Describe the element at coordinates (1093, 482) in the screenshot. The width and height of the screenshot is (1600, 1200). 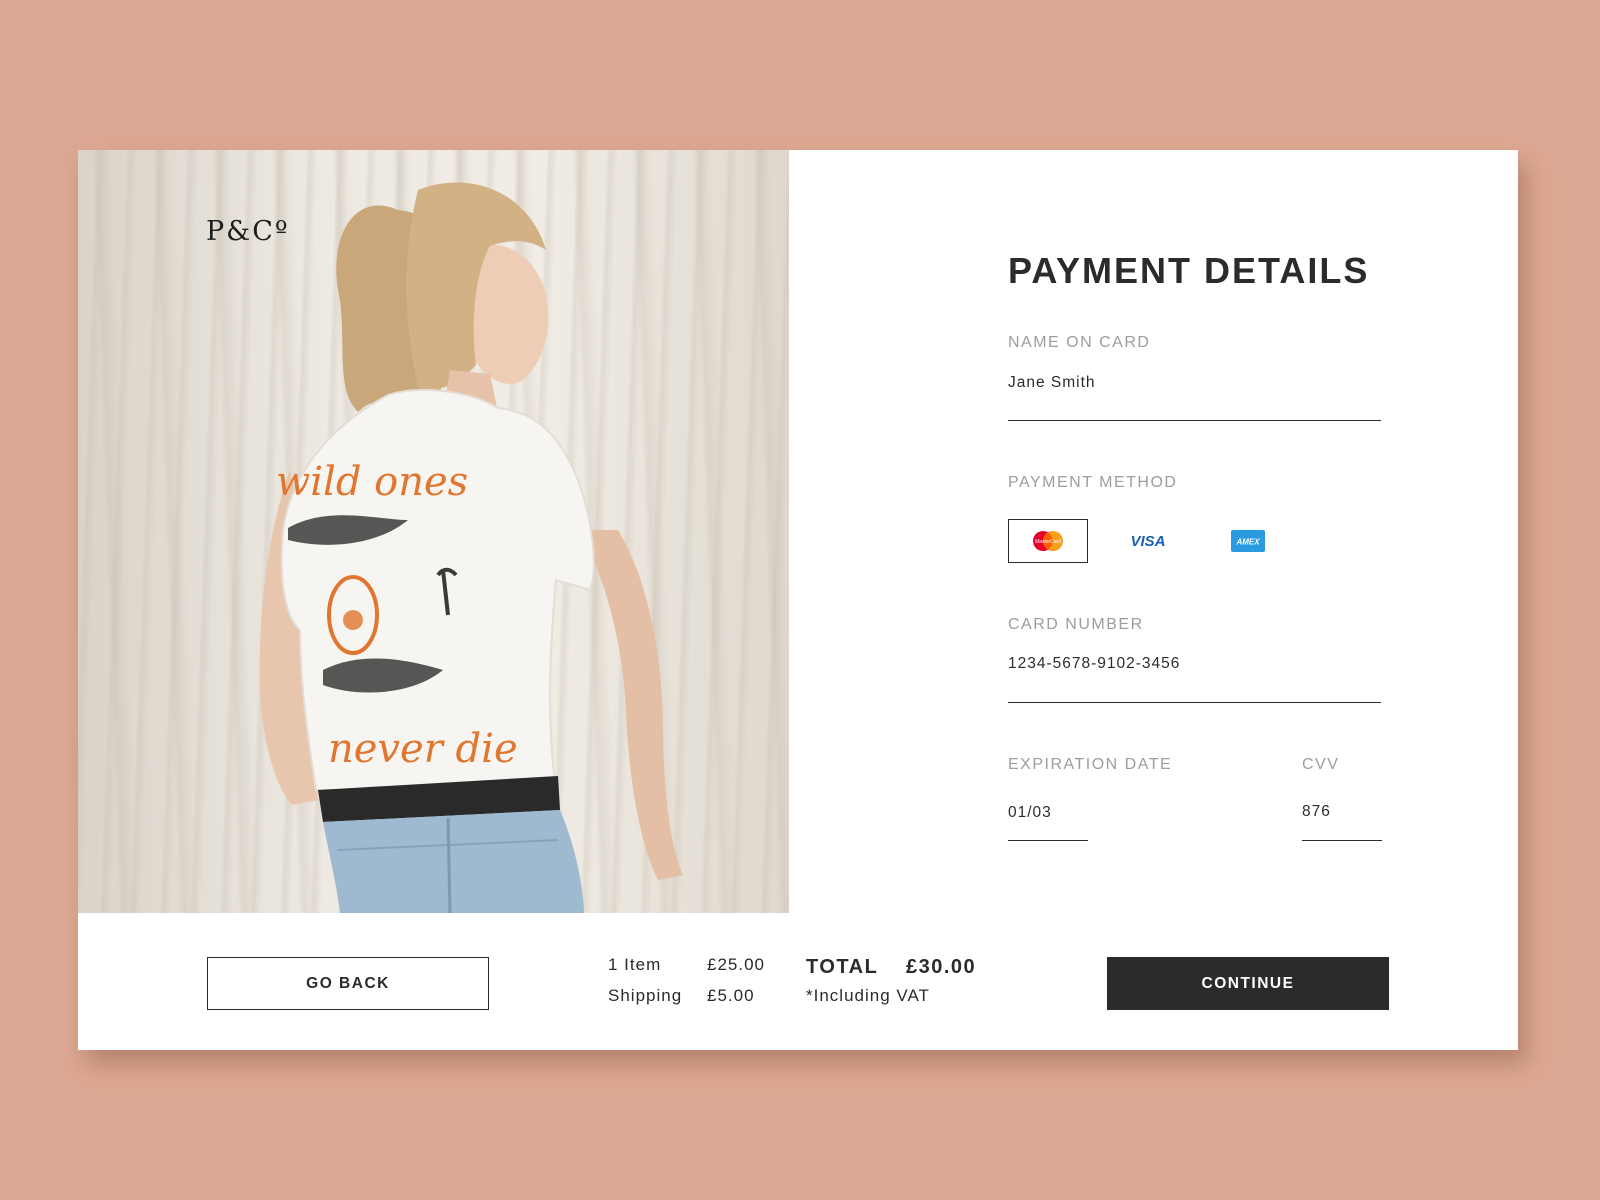
I see `payment-method-label: PAYMENT METHOD` at that location.